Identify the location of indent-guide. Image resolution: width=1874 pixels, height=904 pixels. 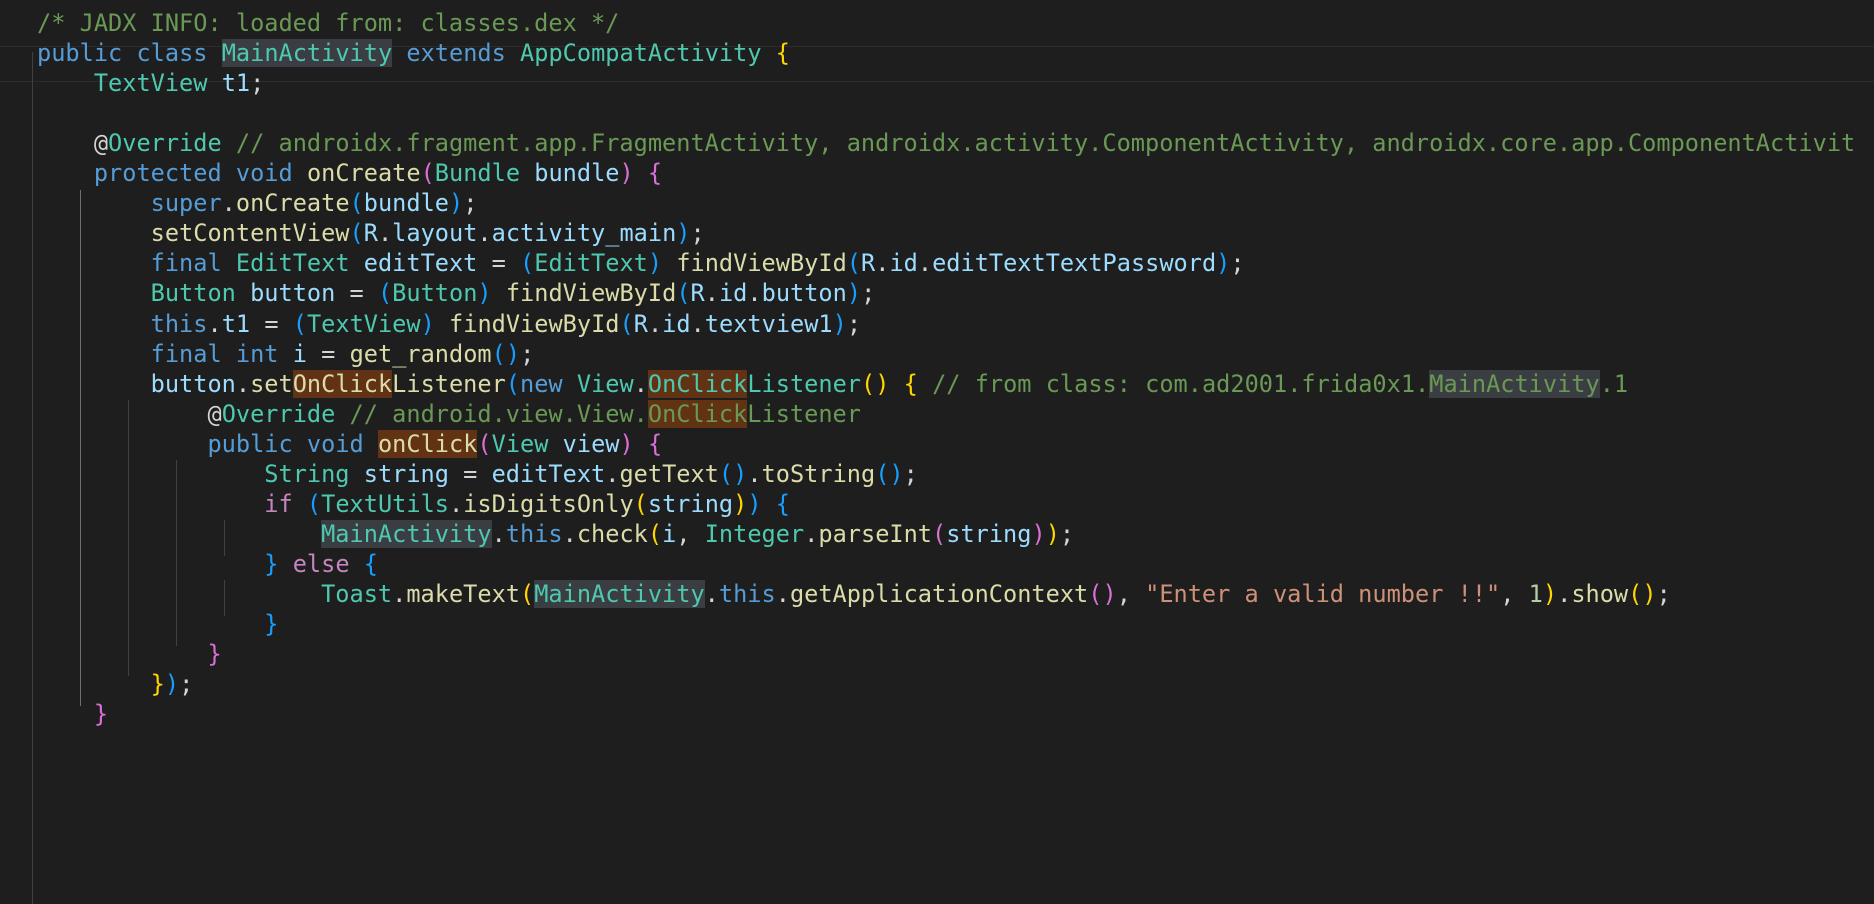
(32, 478).